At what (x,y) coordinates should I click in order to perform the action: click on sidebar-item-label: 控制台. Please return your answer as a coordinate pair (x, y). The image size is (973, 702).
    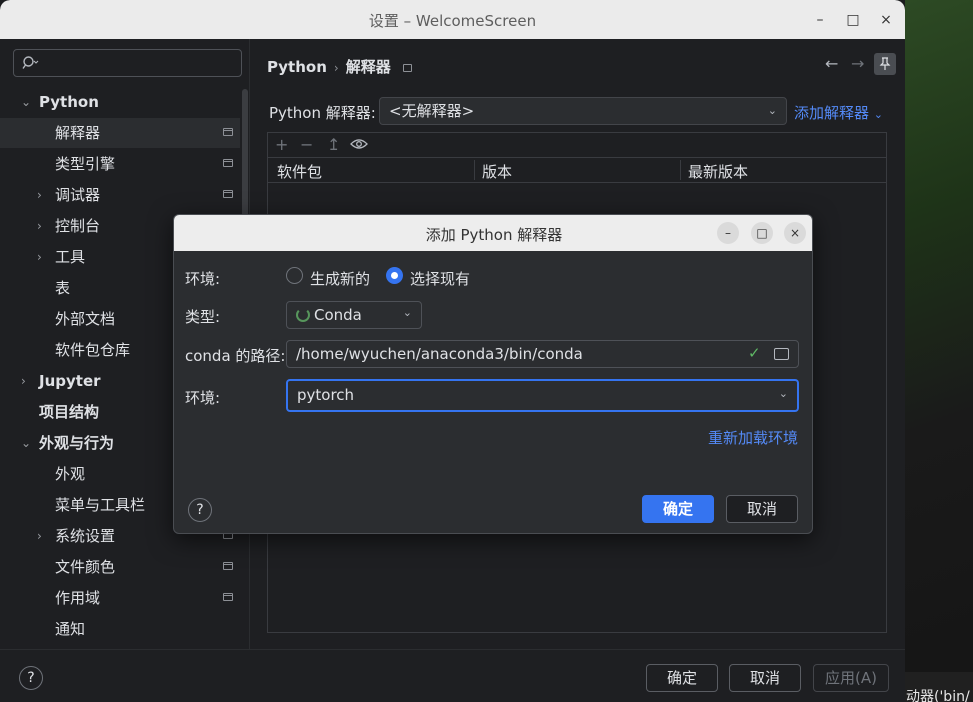
    Looking at the image, I should click on (78, 226).